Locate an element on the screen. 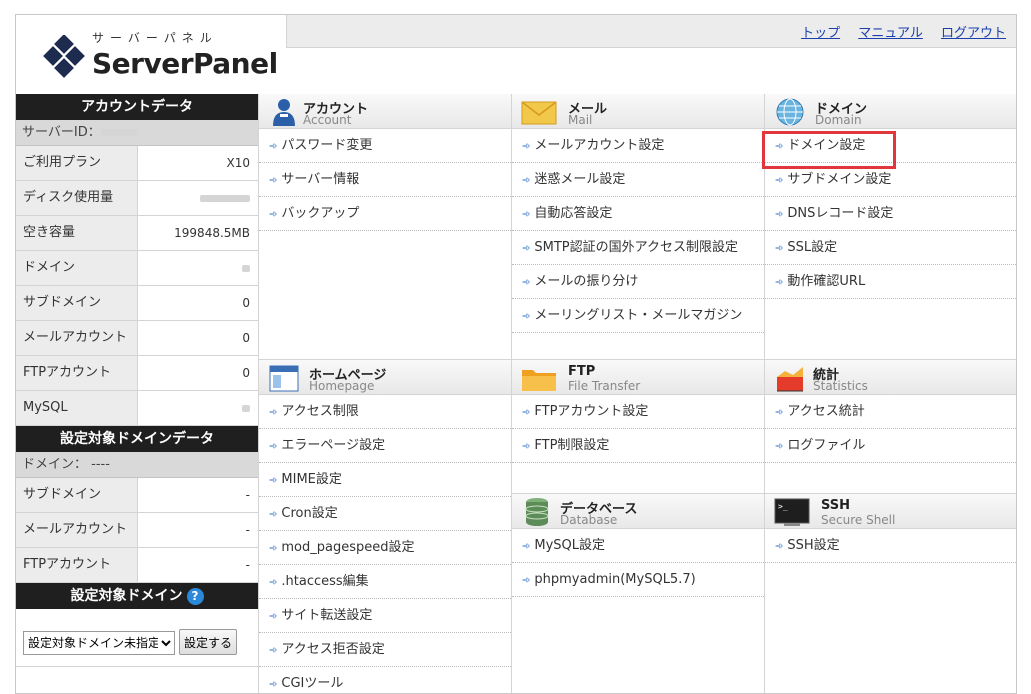  ssh-panel: >_ SSH Secure Shell ➾ SSH設定 is located at coordinates (890, 593).